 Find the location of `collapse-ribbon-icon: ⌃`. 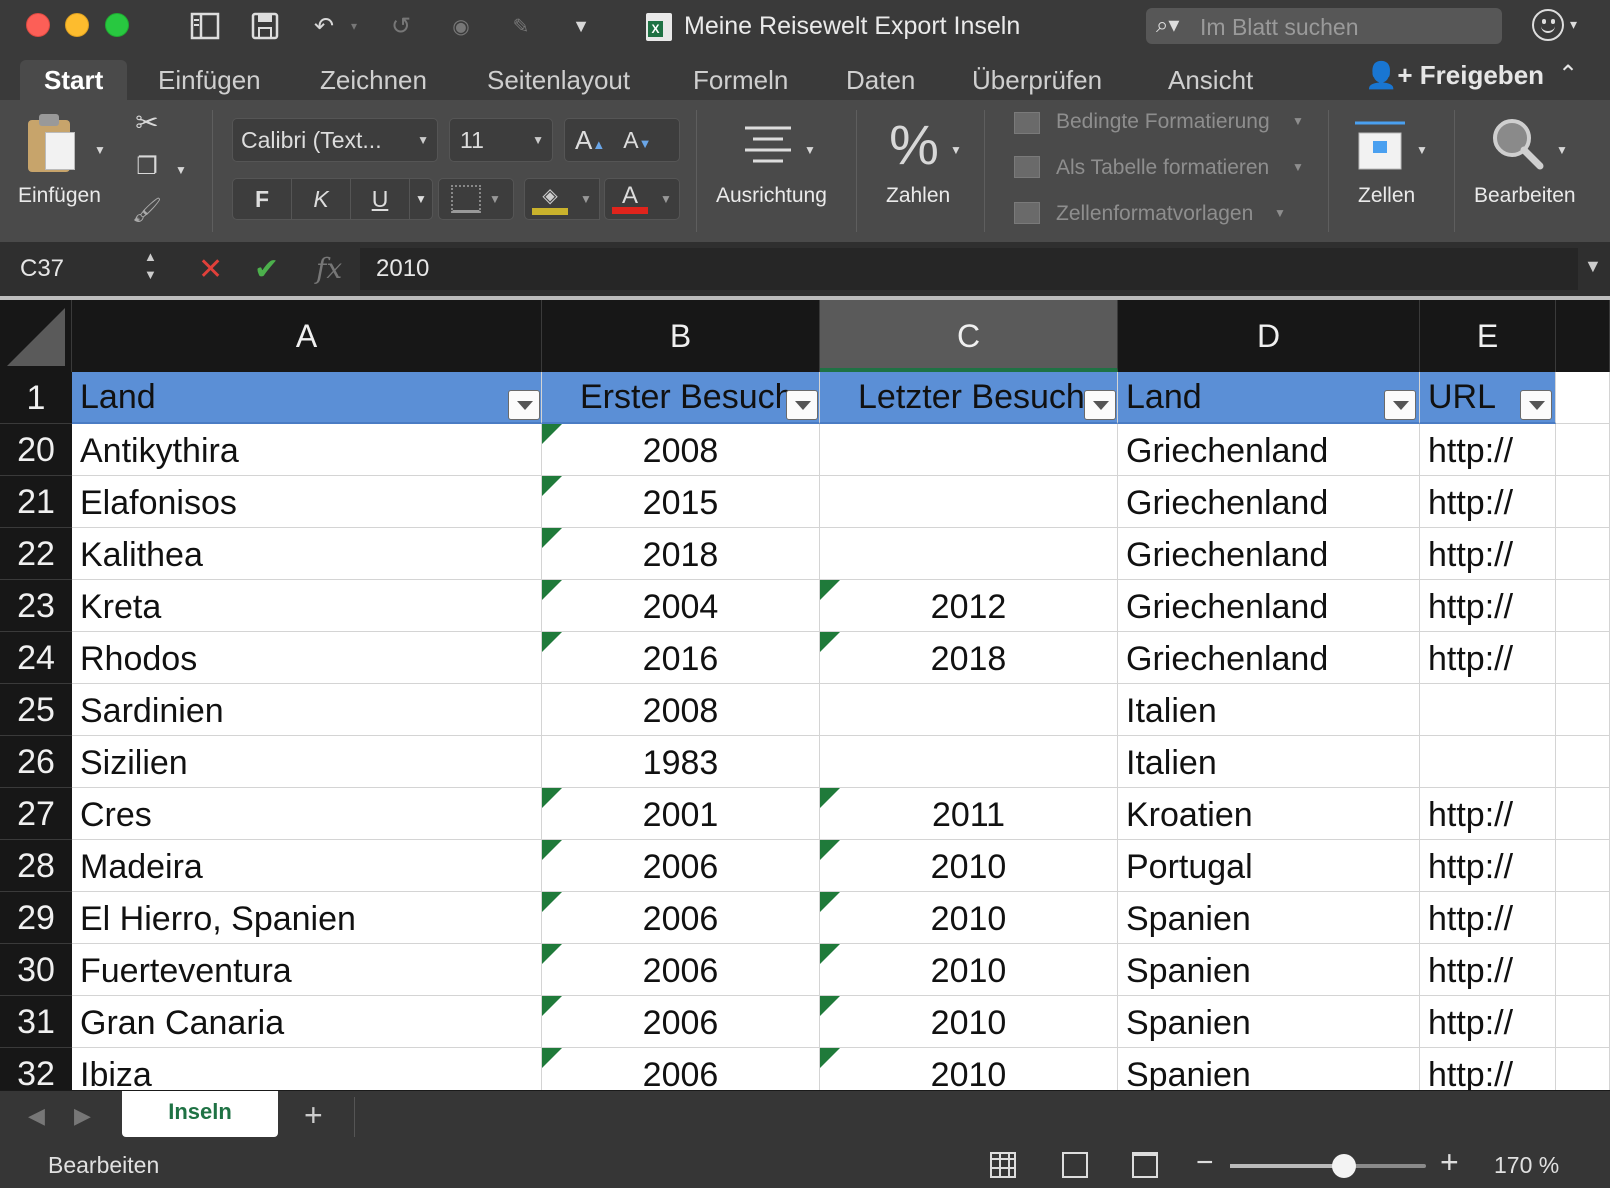

collapse-ribbon-icon: ⌃ is located at coordinates (1568, 74).